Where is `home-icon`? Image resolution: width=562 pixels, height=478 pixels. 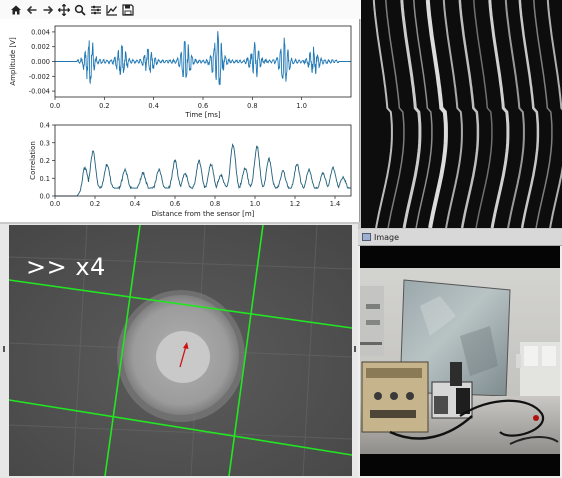 home-icon is located at coordinates (15, 9).